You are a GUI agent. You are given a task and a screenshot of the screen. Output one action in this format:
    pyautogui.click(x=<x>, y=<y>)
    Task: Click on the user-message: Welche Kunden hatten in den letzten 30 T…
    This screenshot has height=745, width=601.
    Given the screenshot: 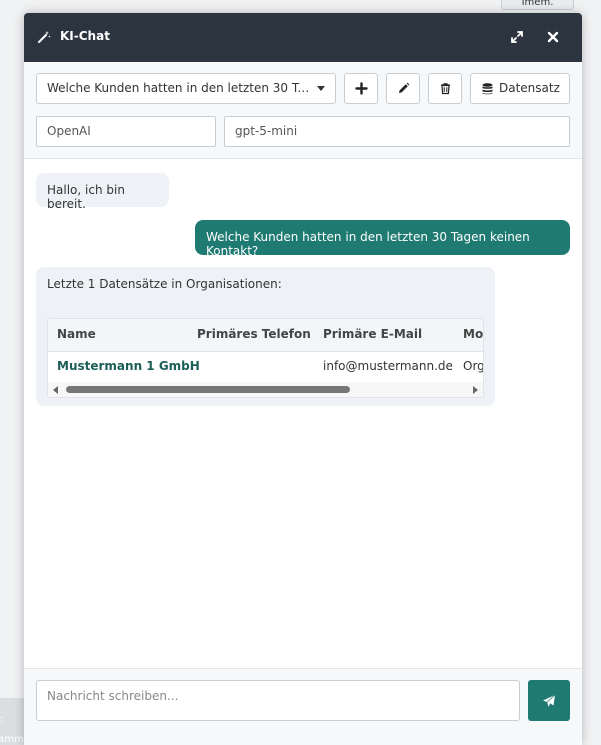 What is the action you would take?
    pyautogui.click(x=382, y=239)
    